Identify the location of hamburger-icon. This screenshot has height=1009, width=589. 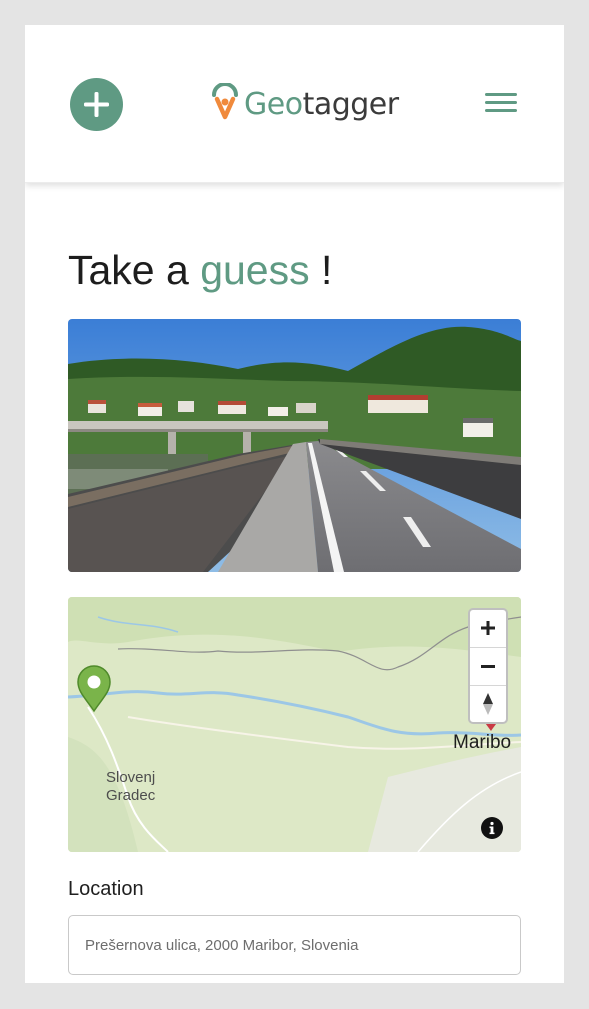
(501, 102).